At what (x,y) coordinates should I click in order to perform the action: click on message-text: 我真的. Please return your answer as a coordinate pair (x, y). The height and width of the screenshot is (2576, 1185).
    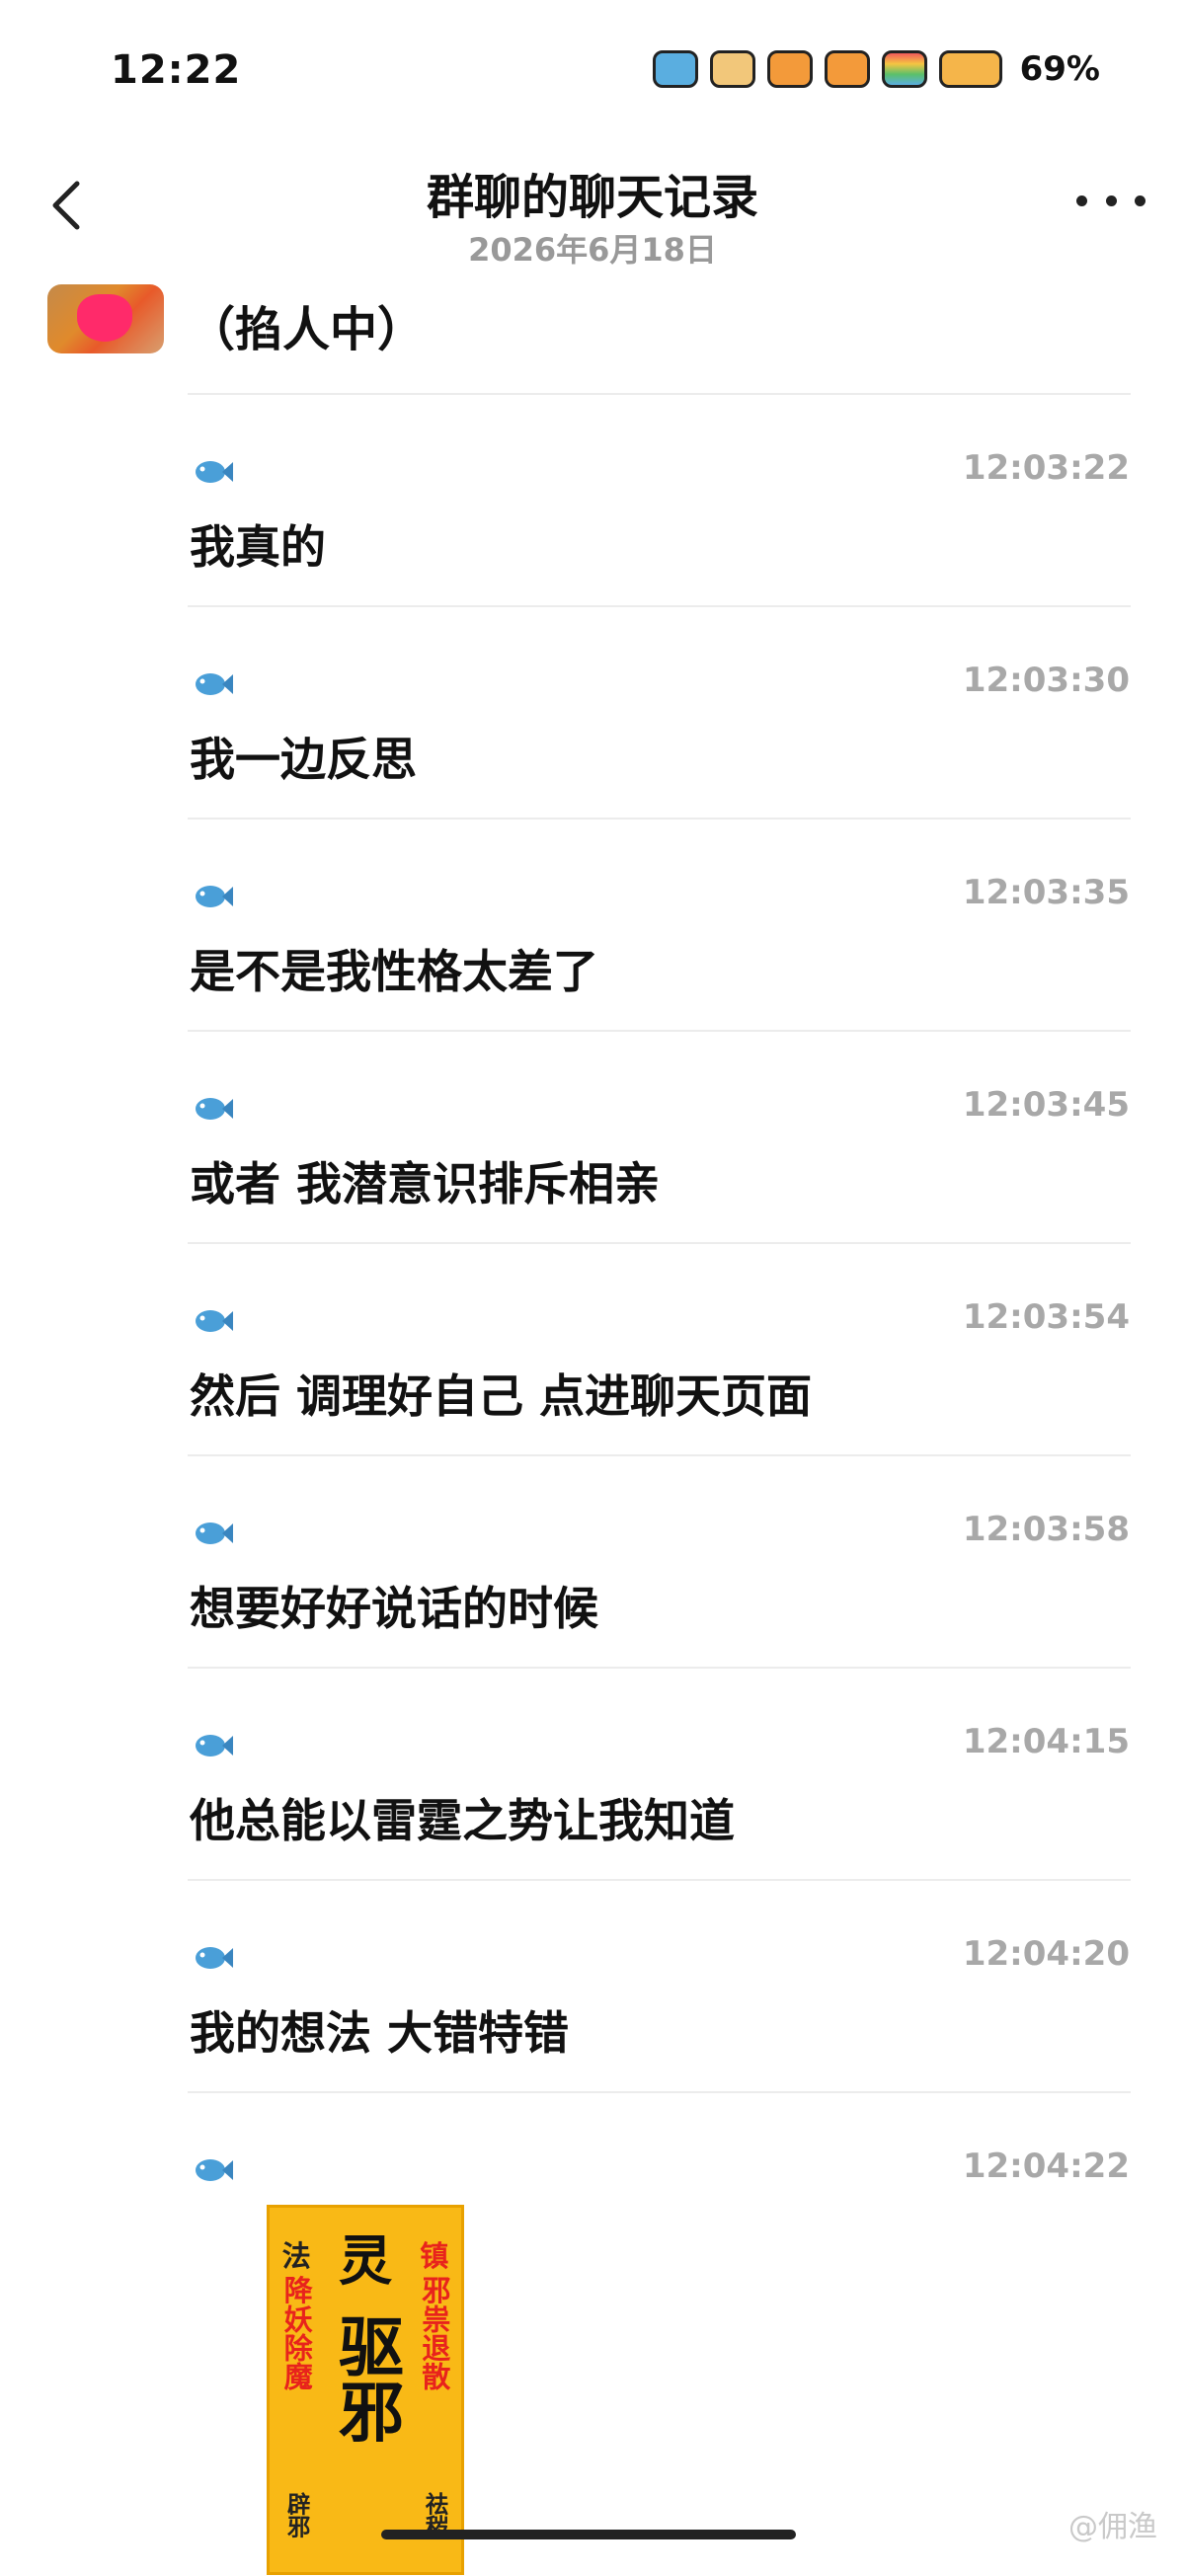
    Looking at the image, I should click on (258, 547).